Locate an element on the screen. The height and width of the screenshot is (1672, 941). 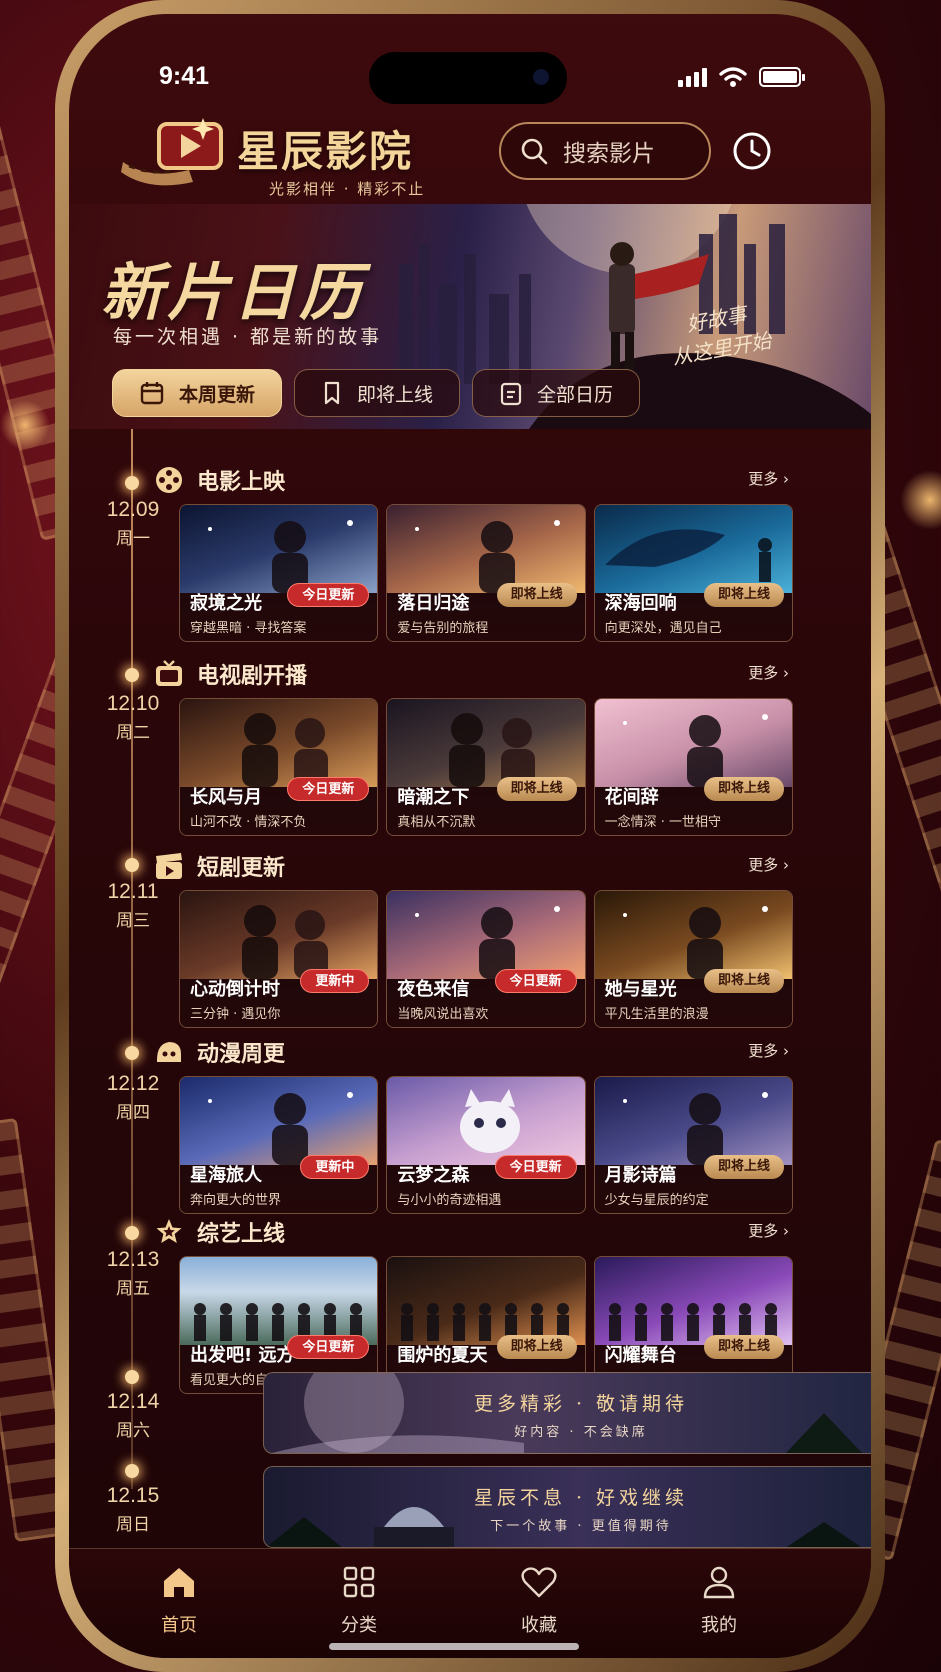
card-description: 山河不改 · 情深不负 is located at coordinates (248, 822).